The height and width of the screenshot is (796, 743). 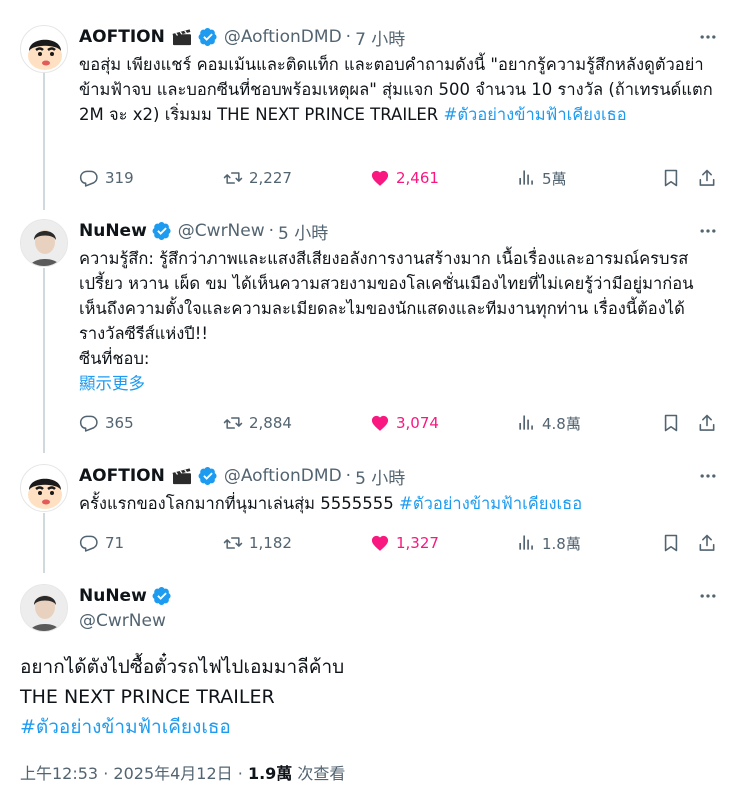 What do you see at coordinates (561, 543) in the screenshot?
I see `views-count: 1.8萬` at bounding box center [561, 543].